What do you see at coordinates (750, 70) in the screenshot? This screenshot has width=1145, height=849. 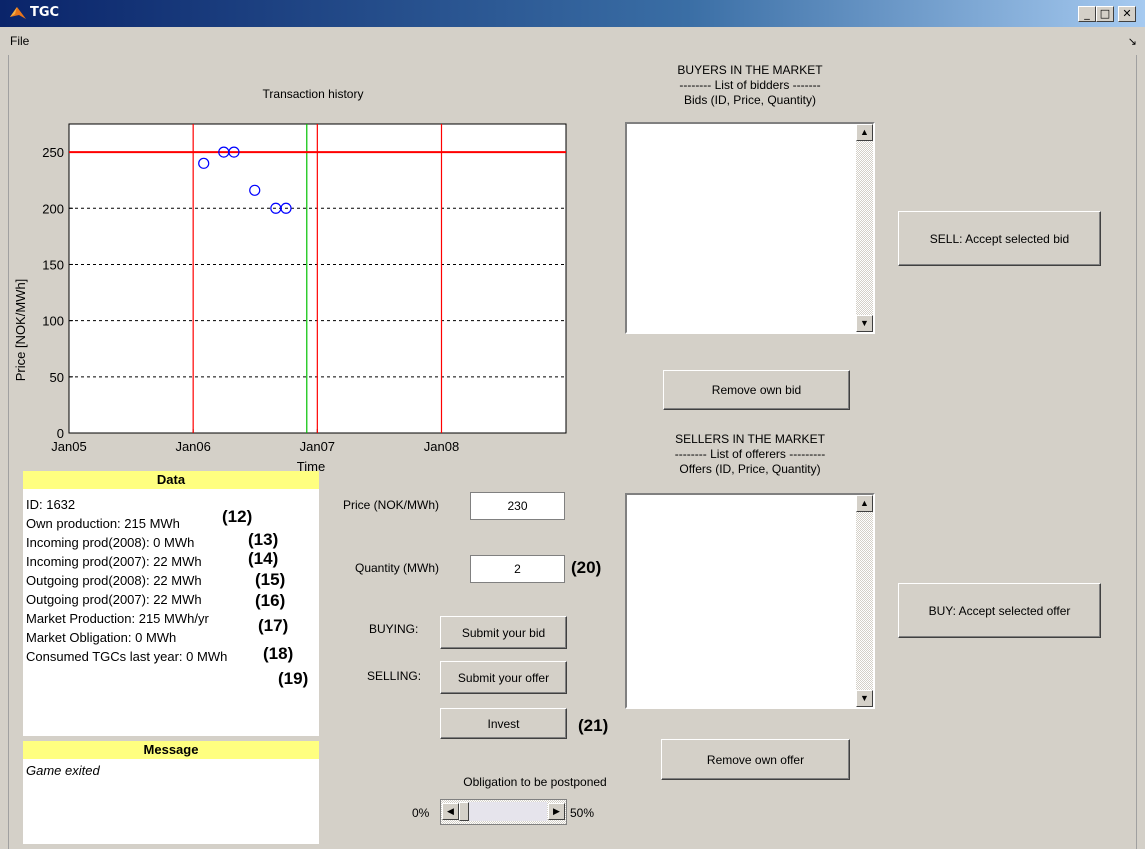 I see `buyers-title: BUYERS IN THE MARKET` at bounding box center [750, 70].